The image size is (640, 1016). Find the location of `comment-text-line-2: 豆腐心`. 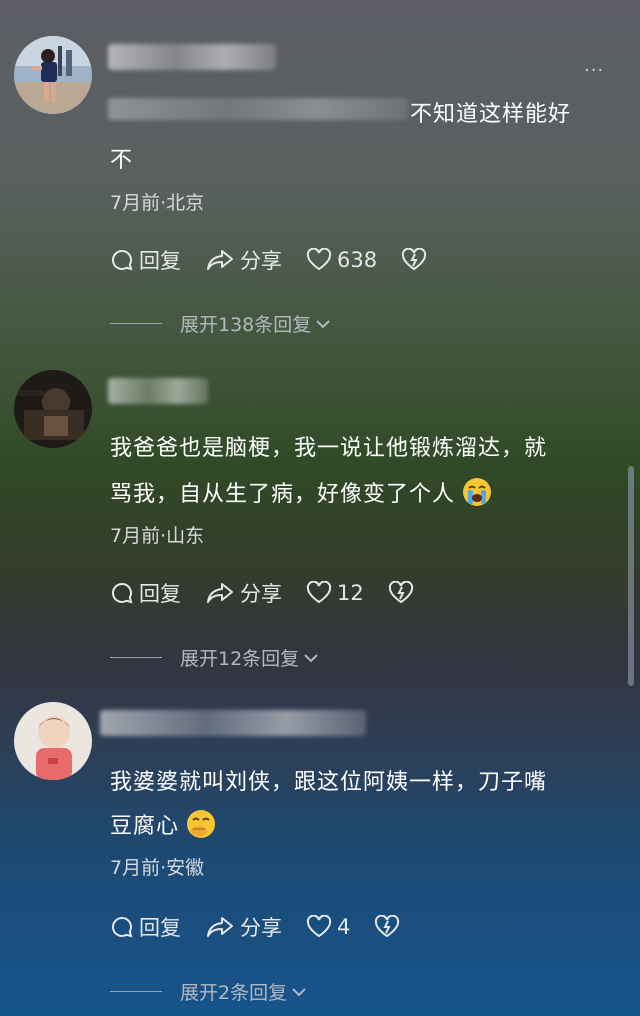

comment-text-line-2: 豆腐心 is located at coordinates (163, 827).